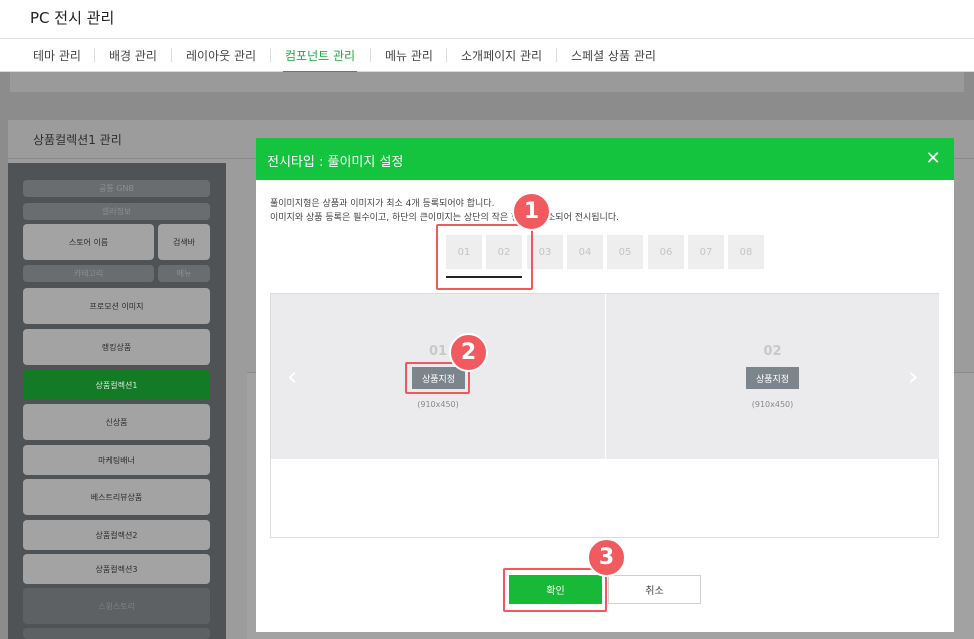 This screenshot has height=639, width=974. Describe the element at coordinates (116, 306) in the screenshot. I see `sidebar-item-promotion-image: 프로모션 이미지` at that location.